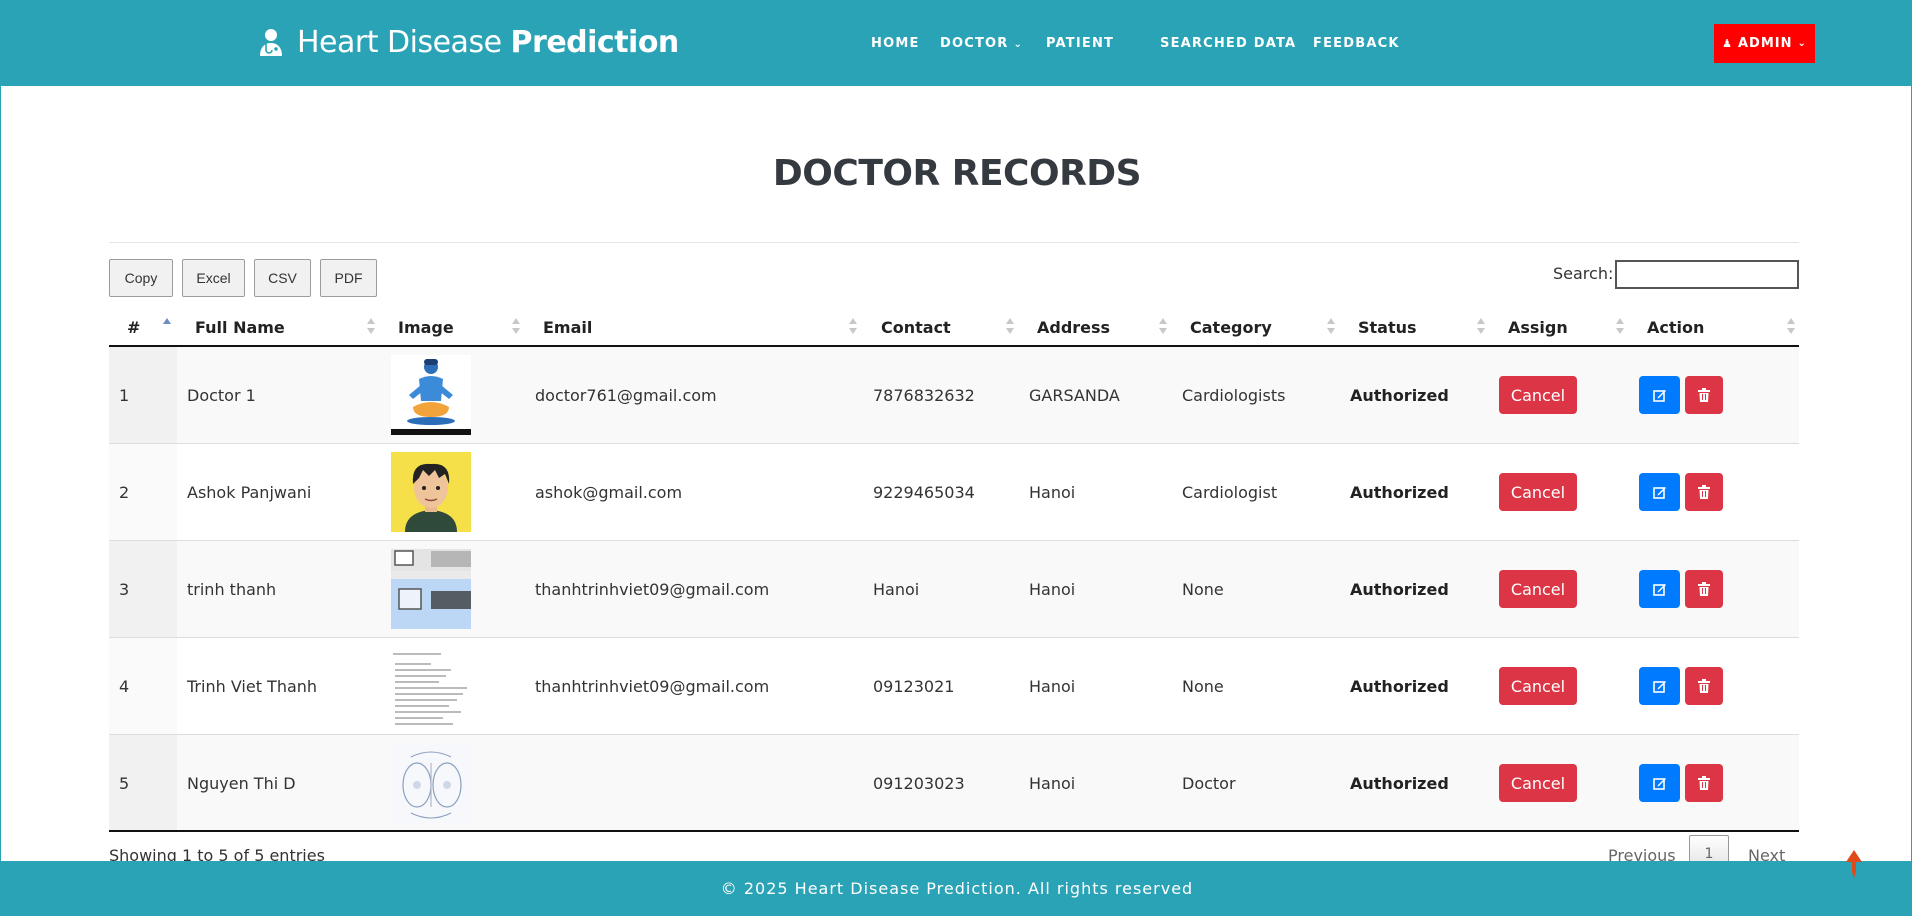 This screenshot has height=916, width=1912. I want to click on cartoon-man-image, so click(431, 492).